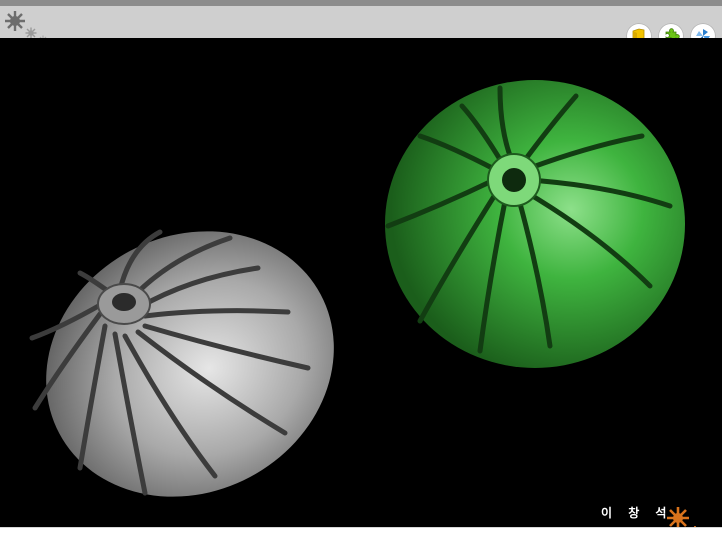 This screenshot has width=722, height=544. Describe the element at coordinates (361, 22) in the screenshot. I see `header-bar` at that location.